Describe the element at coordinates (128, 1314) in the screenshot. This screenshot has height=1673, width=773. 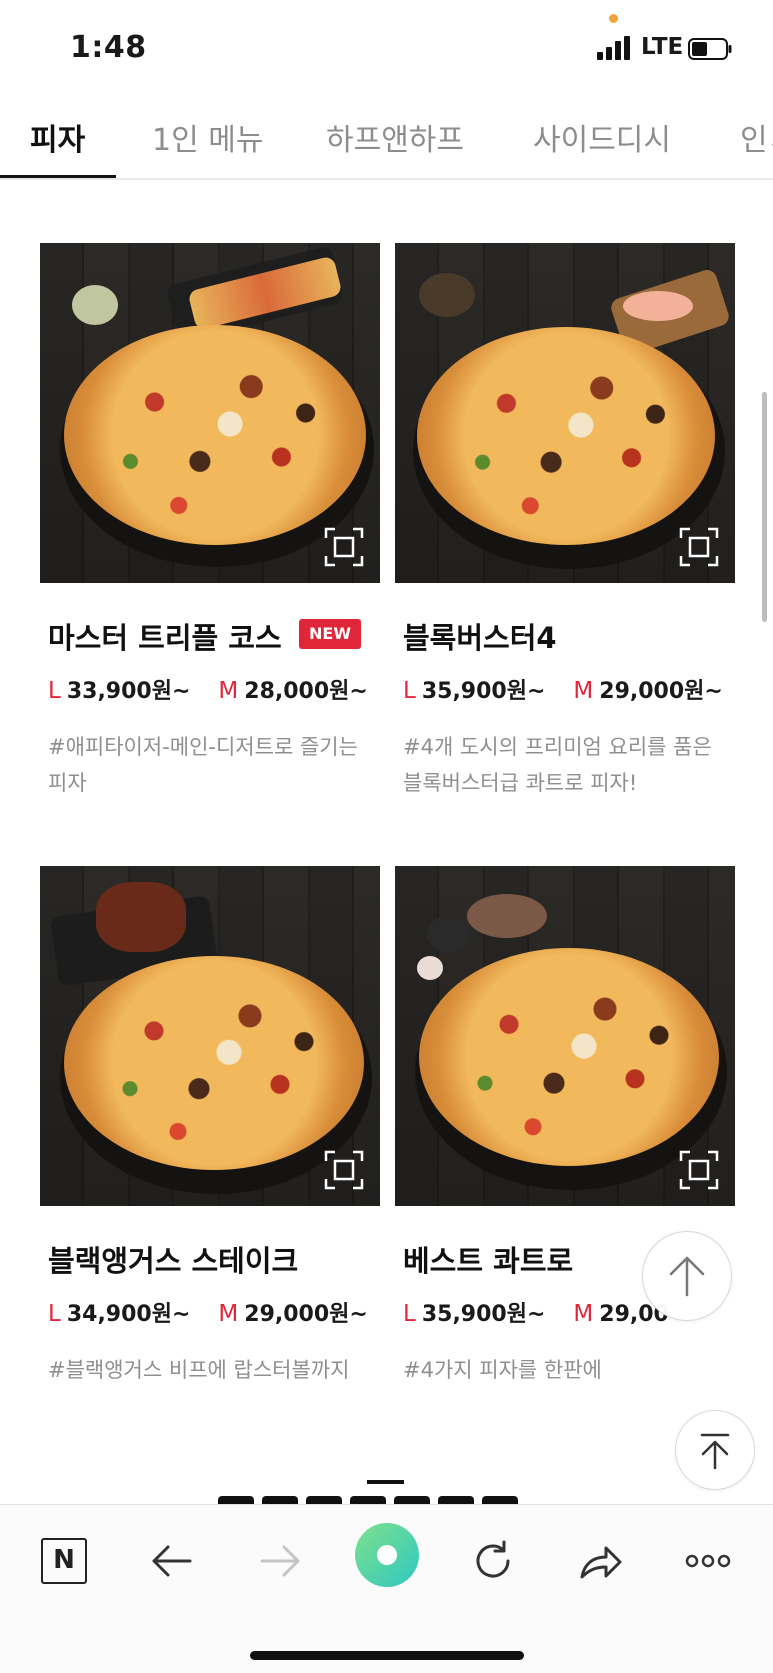
I see `price-large: 34,900원~` at that location.